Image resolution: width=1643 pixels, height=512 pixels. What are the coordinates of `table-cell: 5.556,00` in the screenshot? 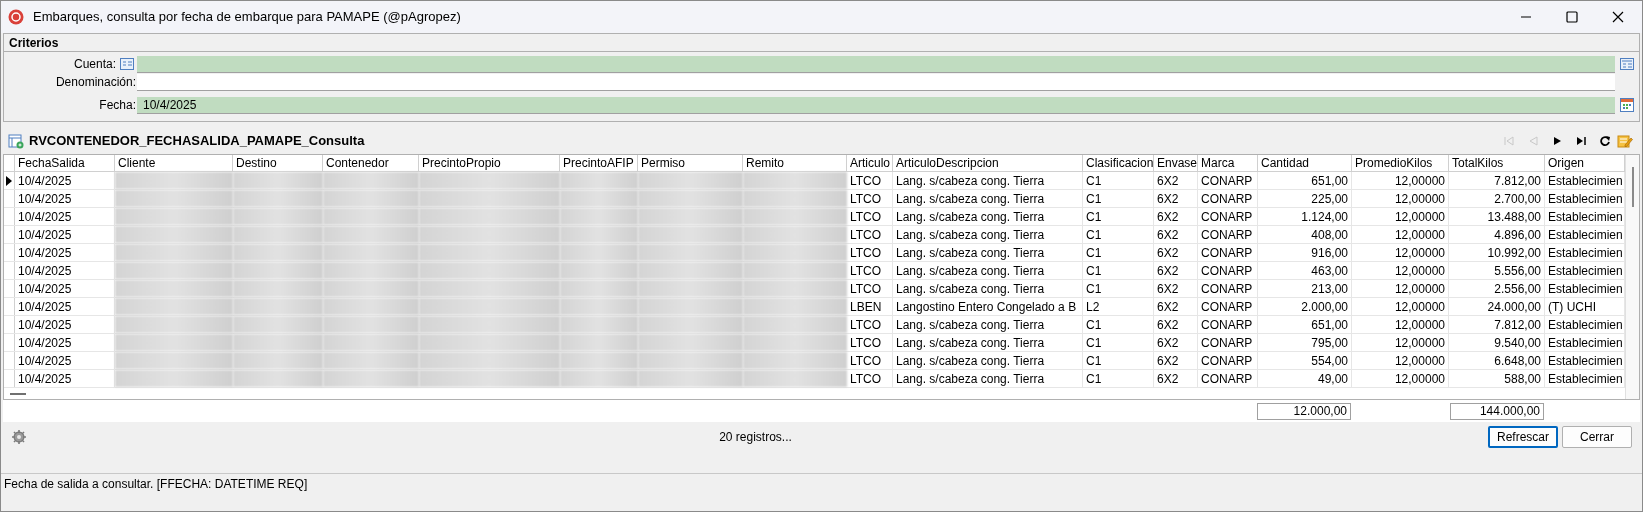 It's located at (1497, 270).